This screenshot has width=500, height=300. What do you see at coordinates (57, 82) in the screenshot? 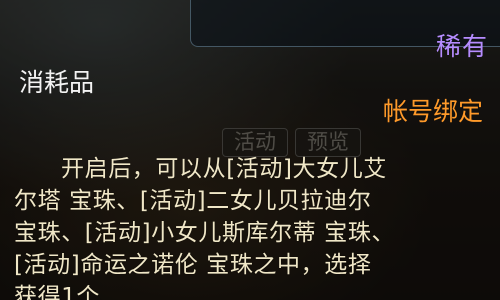
I see `item-type: 消耗品` at bounding box center [57, 82].